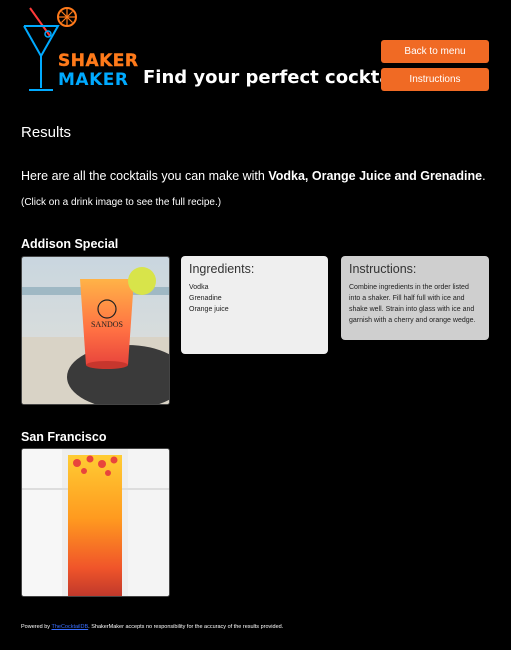 The image size is (511, 650). I want to click on ingredient-item: Orange juice, so click(209, 309).